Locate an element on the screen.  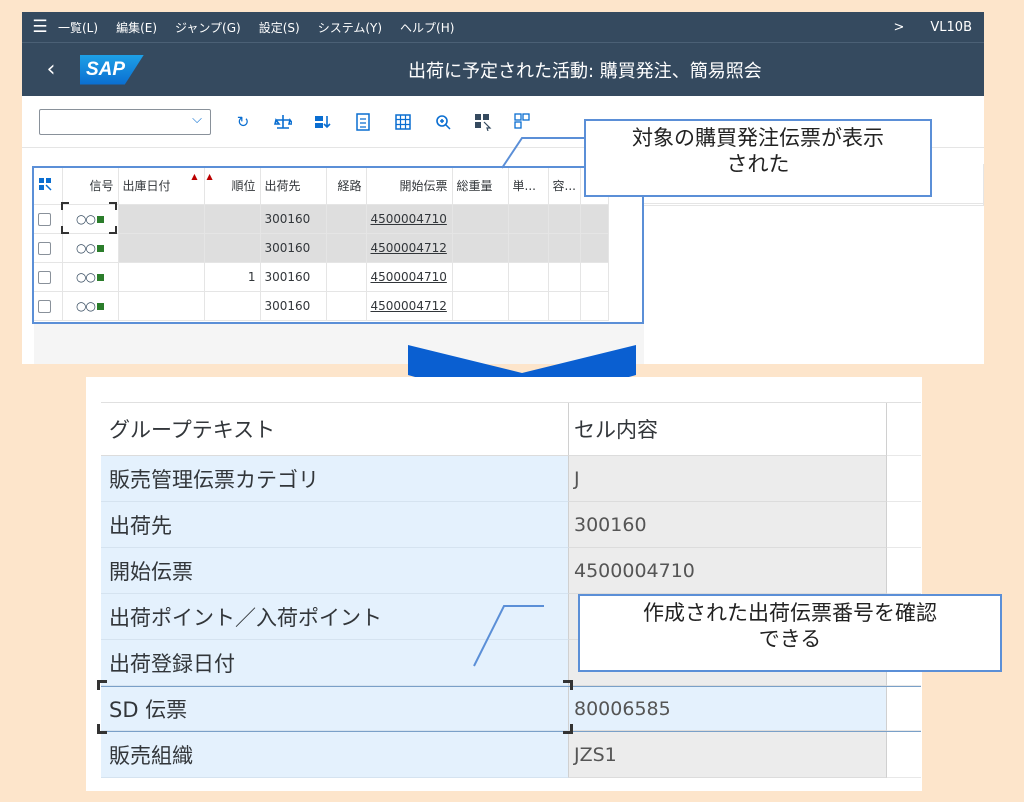
menu-edit: 編集(E) is located at coordinates (136, 27).